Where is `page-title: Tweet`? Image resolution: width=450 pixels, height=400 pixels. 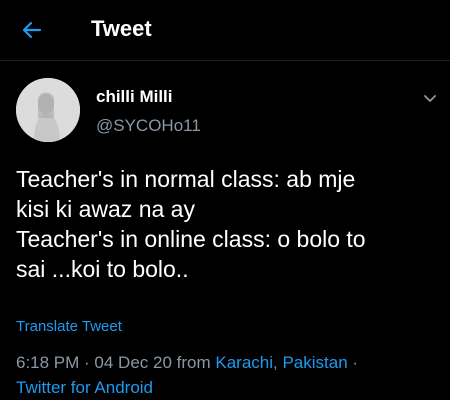 page-title: Tweet is located at coordinates (121, 28).